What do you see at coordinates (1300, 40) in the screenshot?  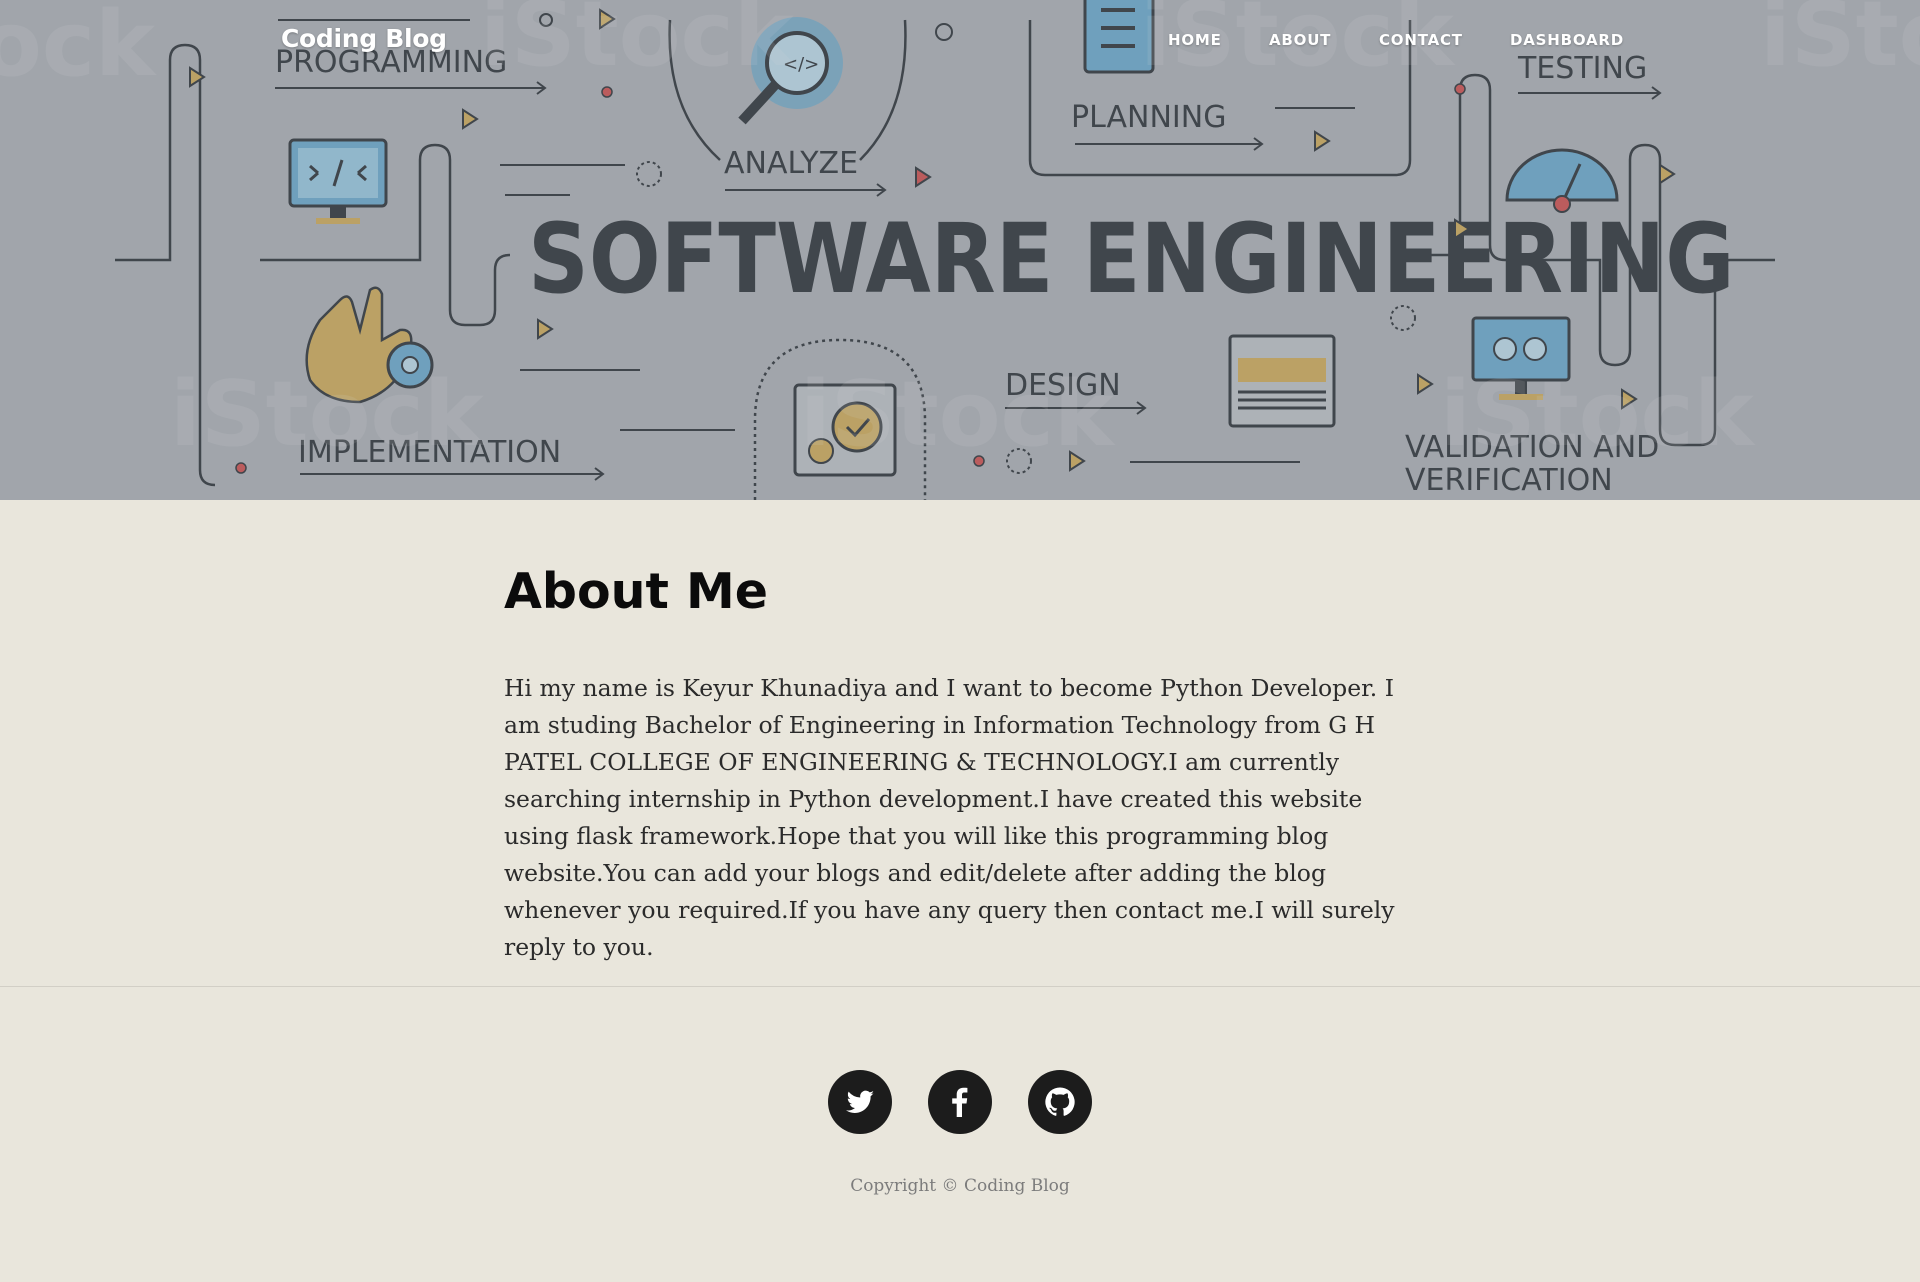 I see `nav-about: ABOUT` at bounding box center [1300, 40].